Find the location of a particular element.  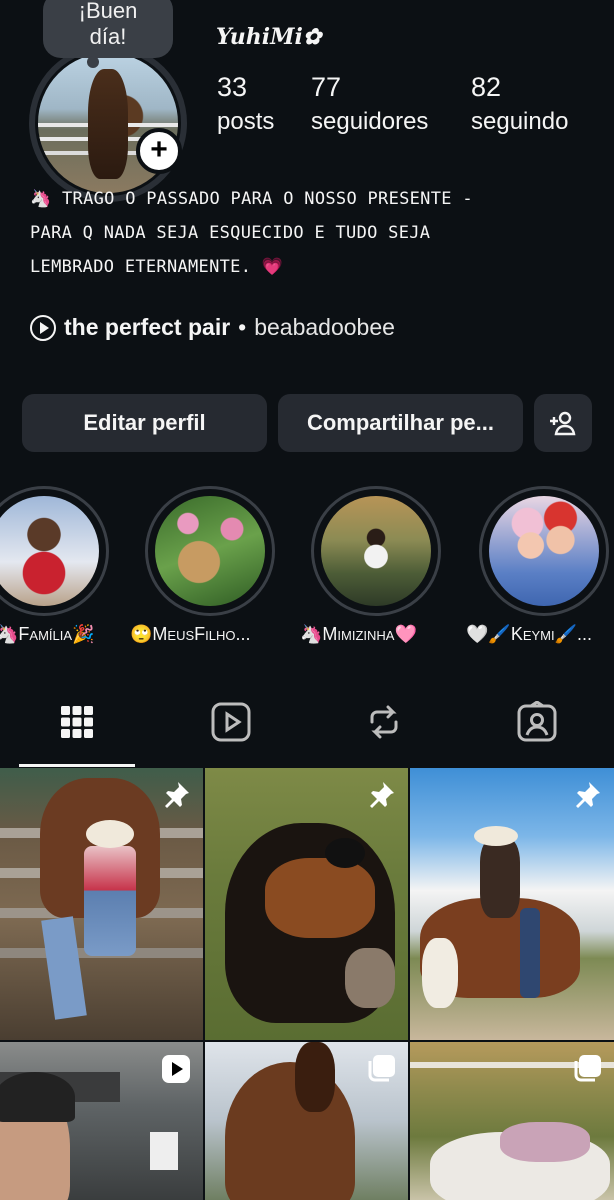

song-artist: beabadoobee is located at coordinates (324, 327).